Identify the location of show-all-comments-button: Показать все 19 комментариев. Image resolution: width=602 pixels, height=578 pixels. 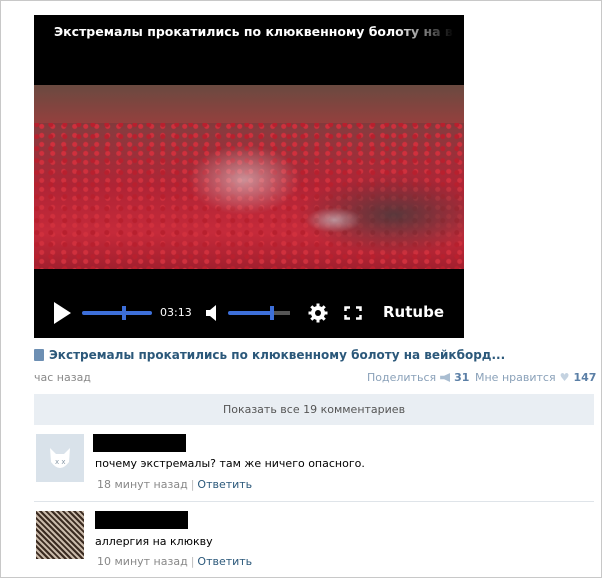
(314, 409).